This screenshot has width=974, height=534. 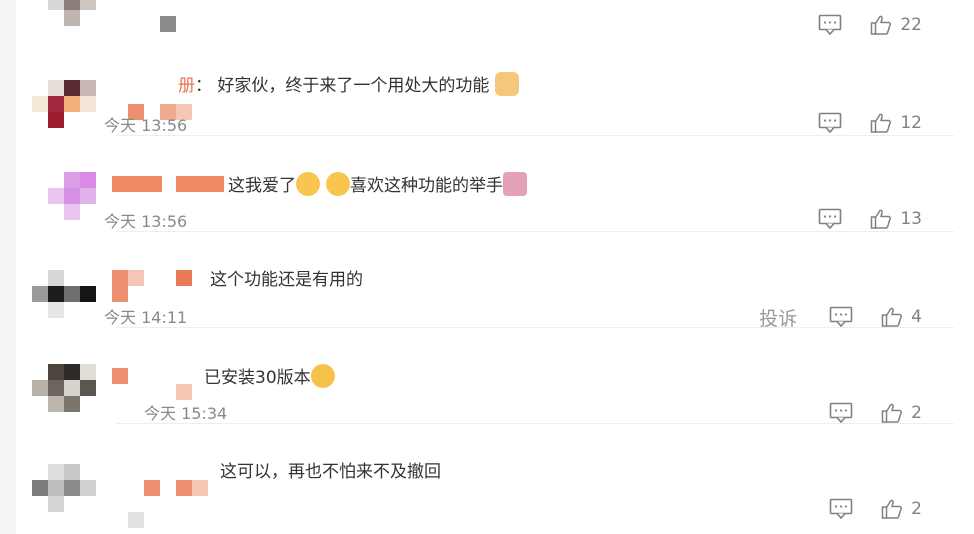 What do you see at coordinates (186, 413) in the screenshot?
I see `comment-time: 今天 15:34` at bounding box center [186, 413].